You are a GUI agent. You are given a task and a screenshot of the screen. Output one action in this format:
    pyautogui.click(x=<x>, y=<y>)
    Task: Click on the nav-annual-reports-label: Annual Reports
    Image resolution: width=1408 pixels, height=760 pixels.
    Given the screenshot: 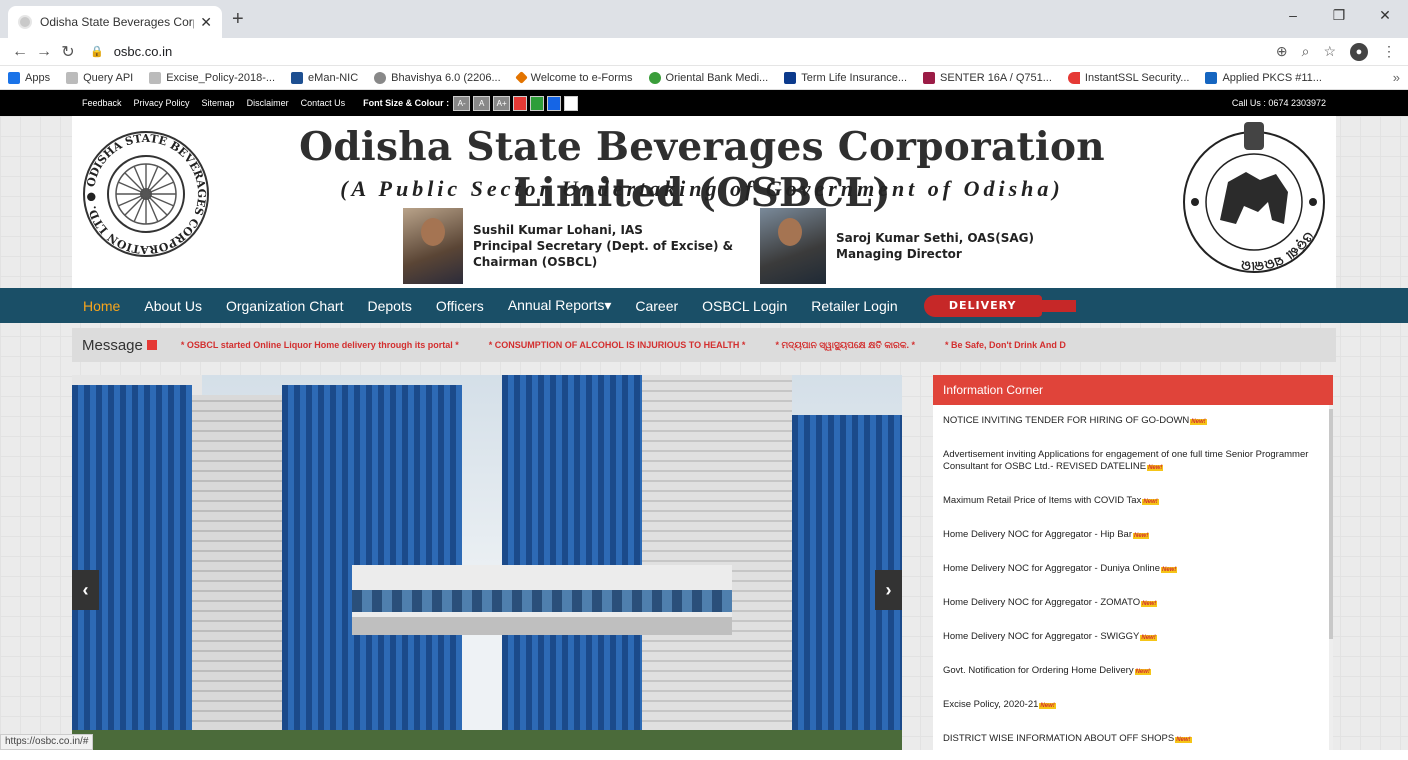 What is the action you would take?
    pyautogui.click(x=556, y=305)
    